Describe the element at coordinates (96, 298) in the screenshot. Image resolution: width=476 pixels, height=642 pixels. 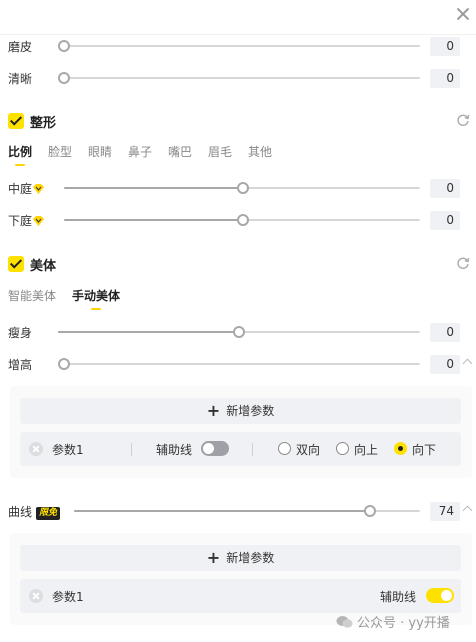
I see `tab-manual-body: 手动美体` at that location.